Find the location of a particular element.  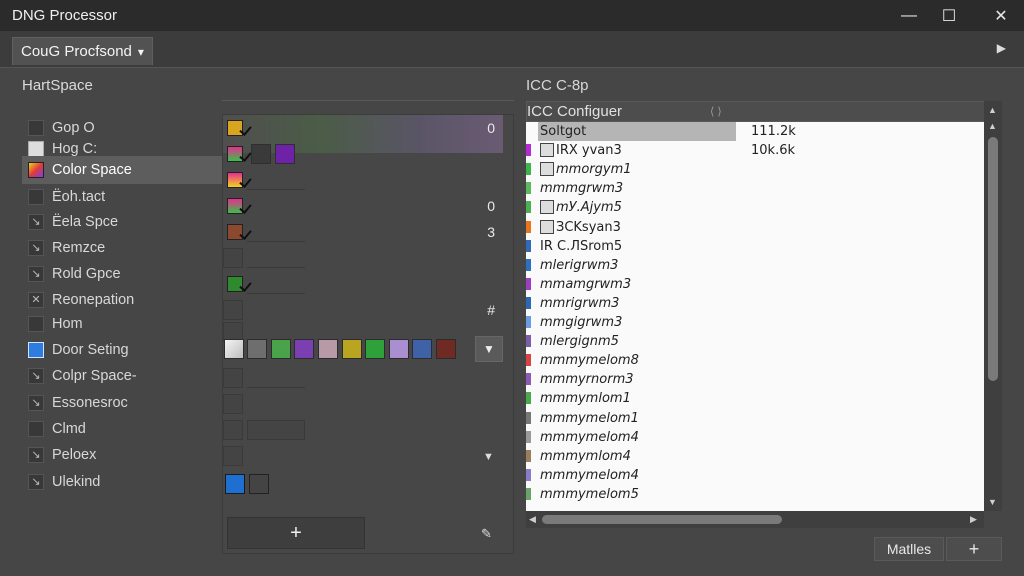

icc-profile-row: mУ.Ajym5 is located at coordinates (755, 207).